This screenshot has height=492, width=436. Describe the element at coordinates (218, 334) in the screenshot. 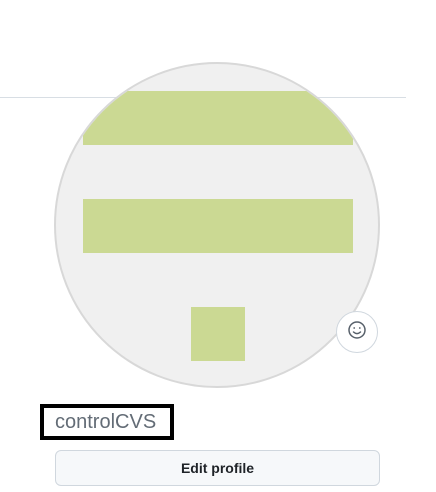

I see `identicon-block-bottom` at that location.